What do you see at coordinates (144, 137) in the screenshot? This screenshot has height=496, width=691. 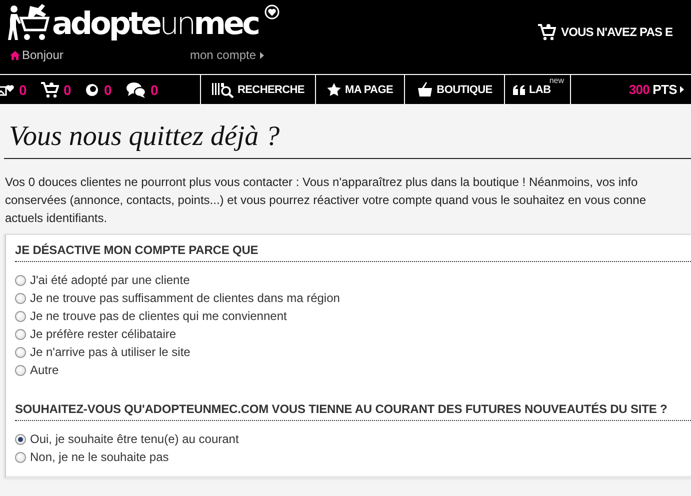 I see `page-title: Vous nous quittez déjà ?` at bounding box center [144, 137].